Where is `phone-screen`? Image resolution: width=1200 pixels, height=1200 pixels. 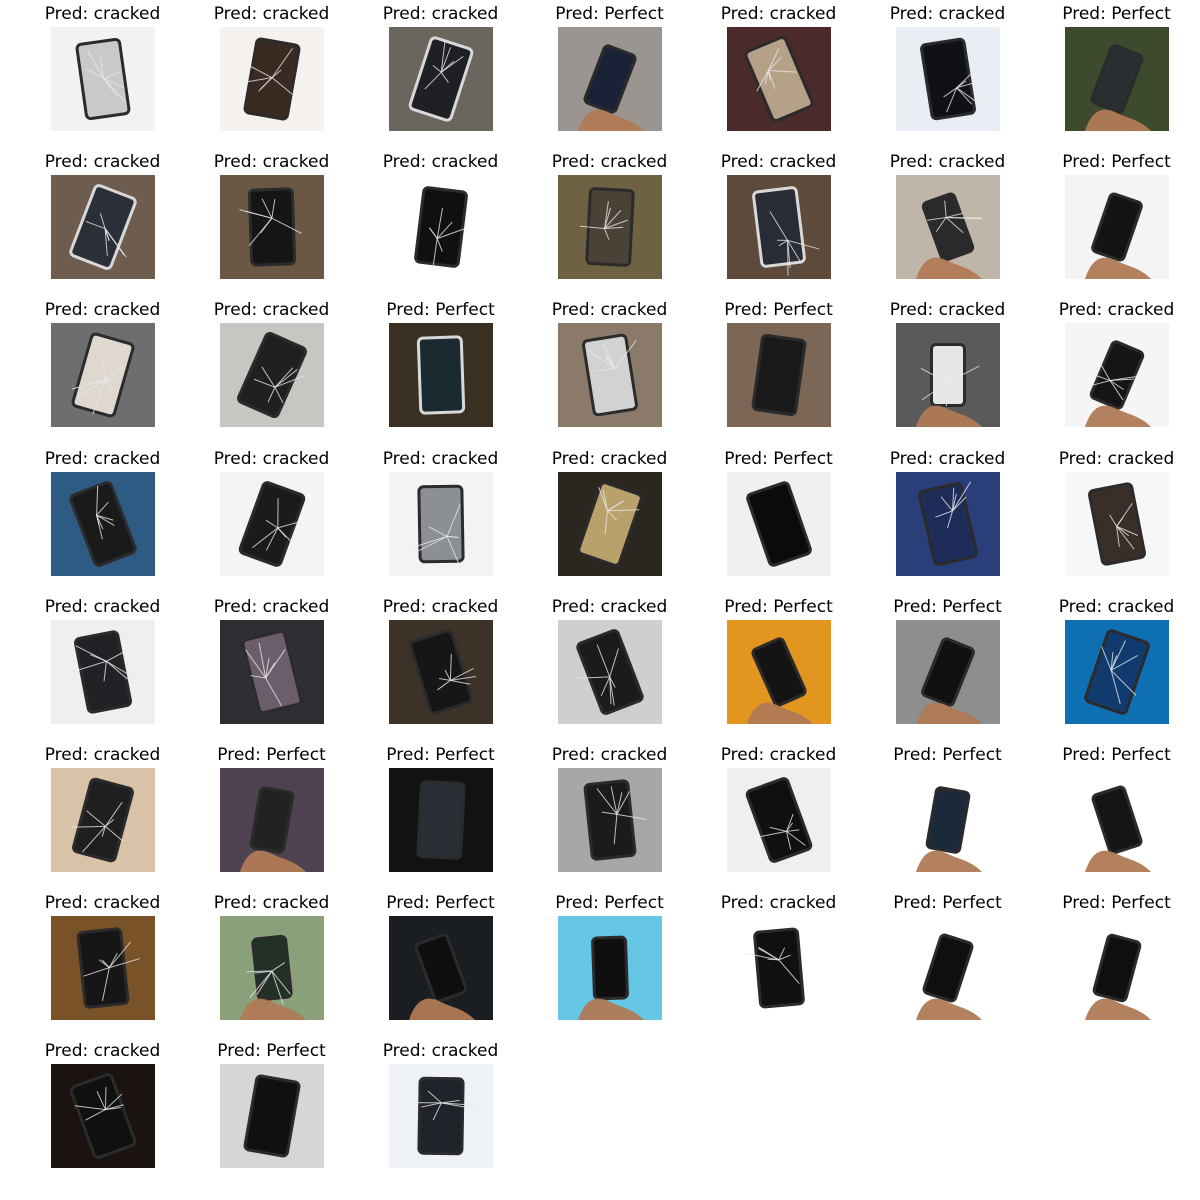
phone-screen is located at coordinates (610, 968).